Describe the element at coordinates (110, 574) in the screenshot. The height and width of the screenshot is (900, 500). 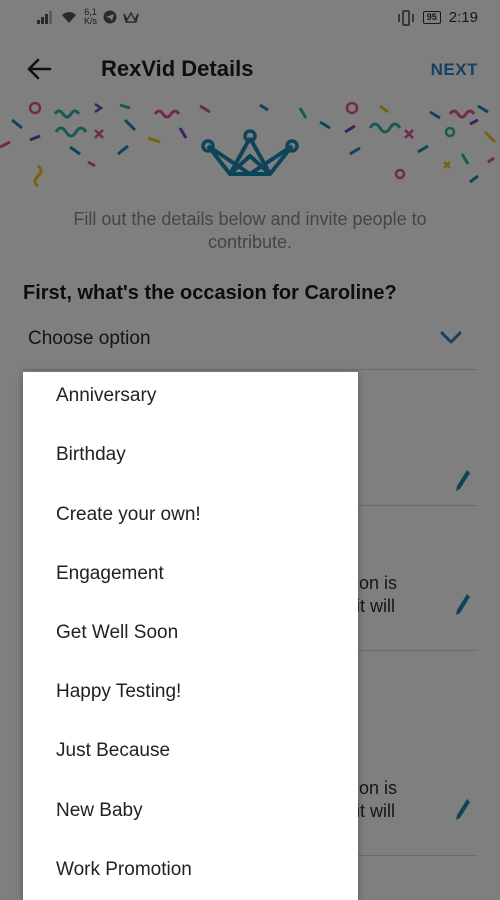
I see `occasion-option: Engagement` at that location.